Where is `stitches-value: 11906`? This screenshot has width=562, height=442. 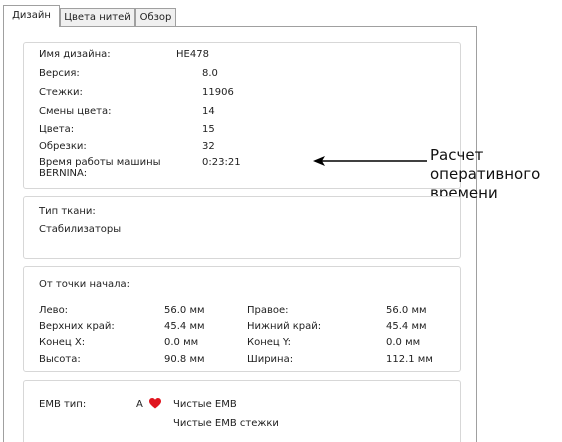 stitches-value: 11906 is located at coordinates (218, 92).